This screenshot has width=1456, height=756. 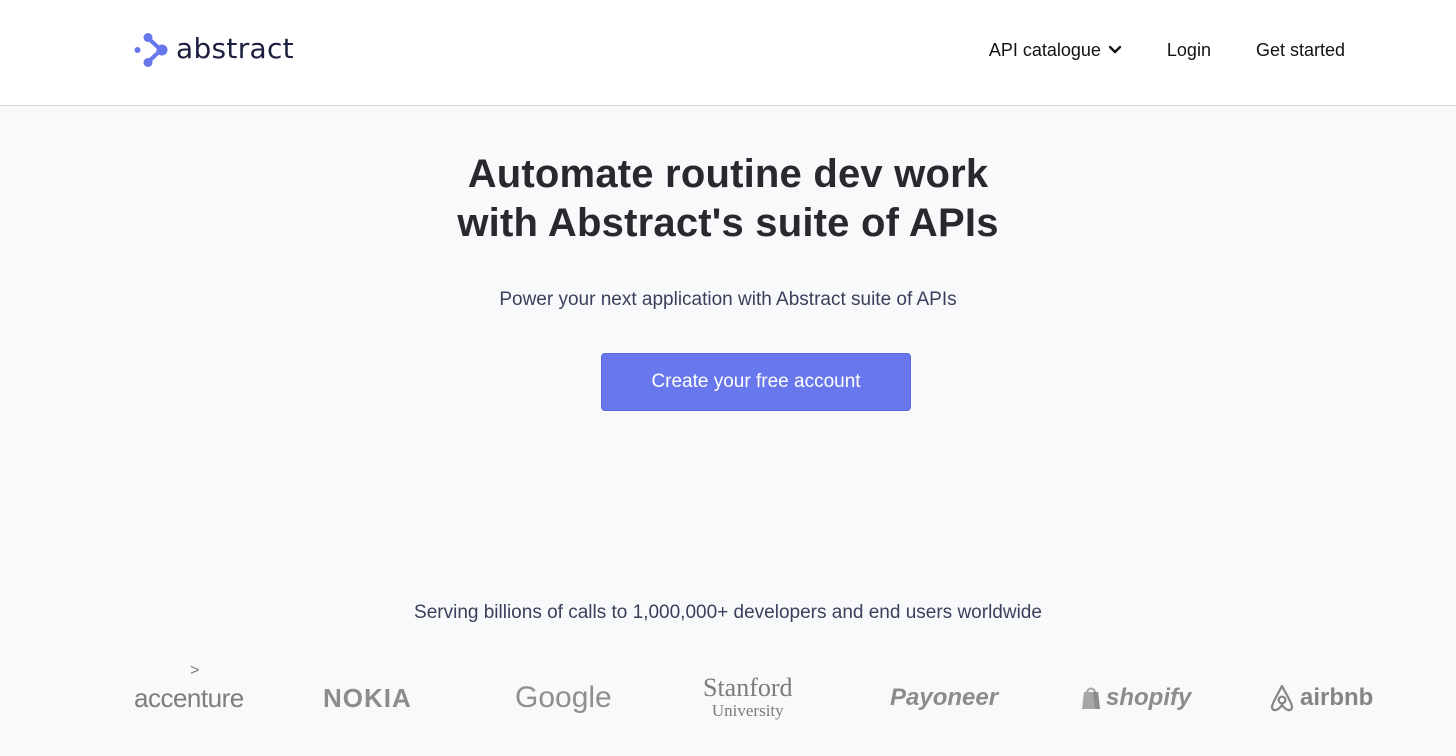 I want to click on airbnb-belo-icon, so click(x=1282, y=698).